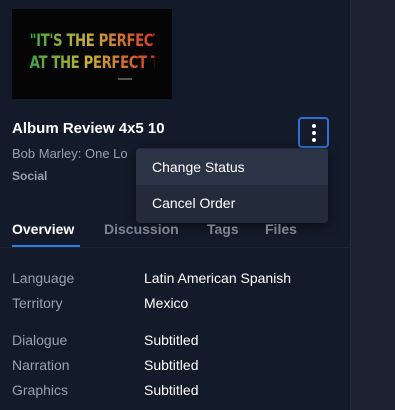  I want to click on detail-label: Narration, so click(41, 365).